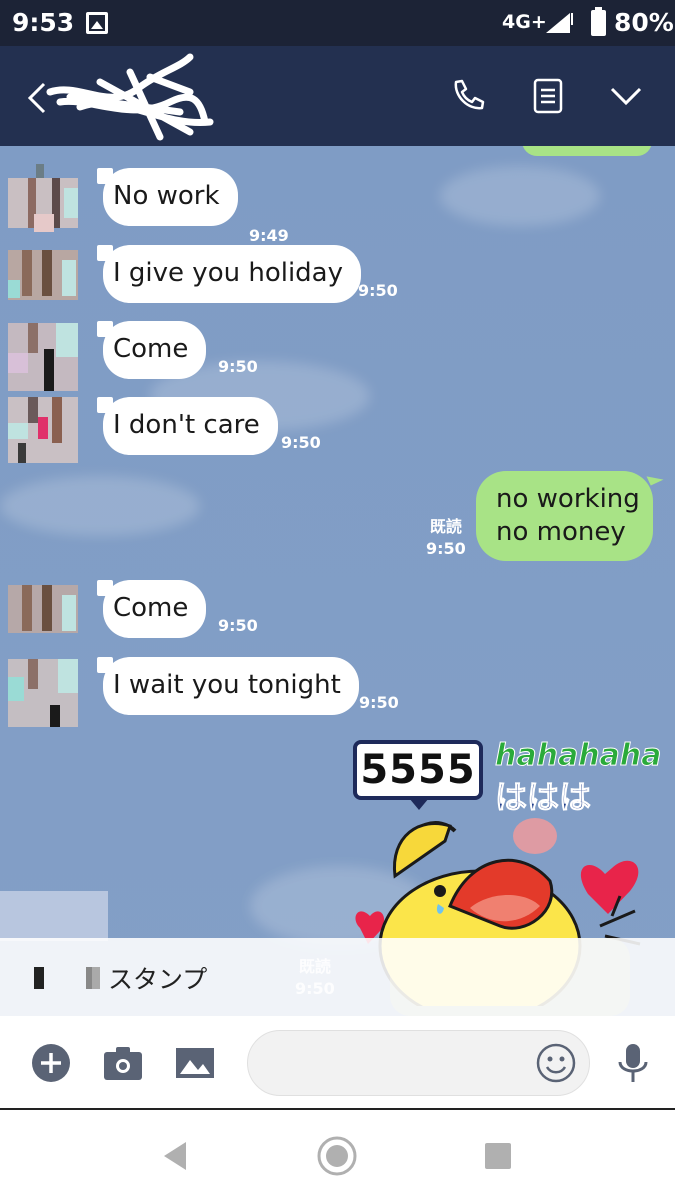 The width and height of the screenshot is (675, 1200). What do you see at coordinates (633, 1063) in the screenshot?
I see `microphone-icon` at bounding box center [633, 1063].